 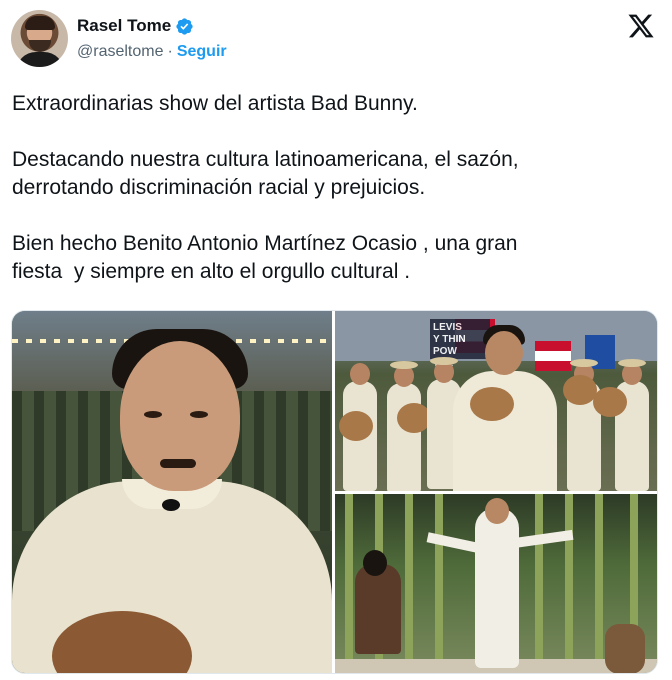 What do you see at coordinates (202, 52) in the screenshot?
I see `follow-button: Seguir` at bounding box center [202, 52].